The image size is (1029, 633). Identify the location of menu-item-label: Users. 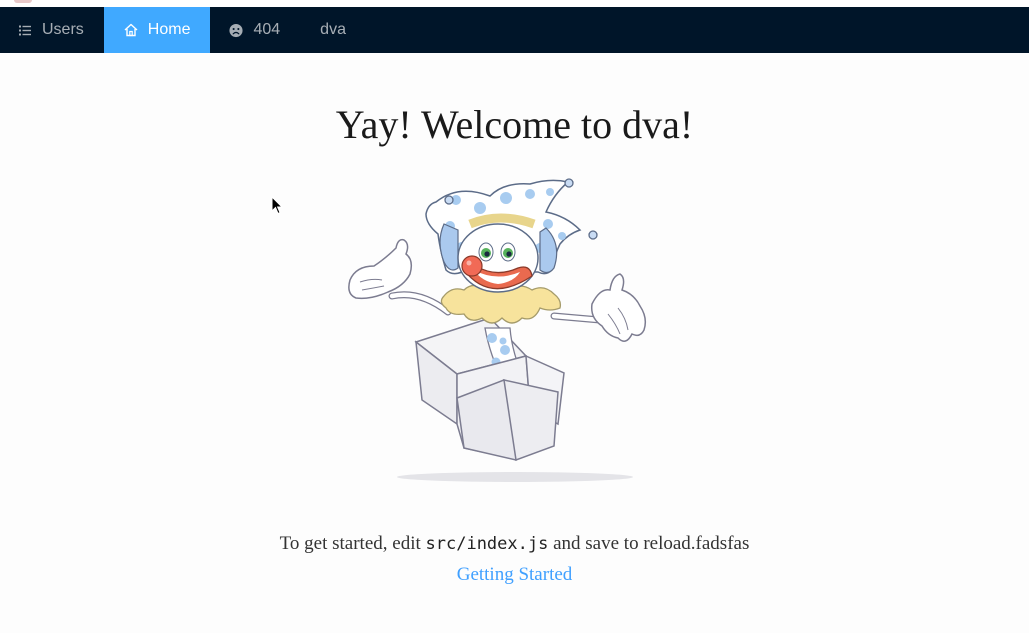
(63, 29).